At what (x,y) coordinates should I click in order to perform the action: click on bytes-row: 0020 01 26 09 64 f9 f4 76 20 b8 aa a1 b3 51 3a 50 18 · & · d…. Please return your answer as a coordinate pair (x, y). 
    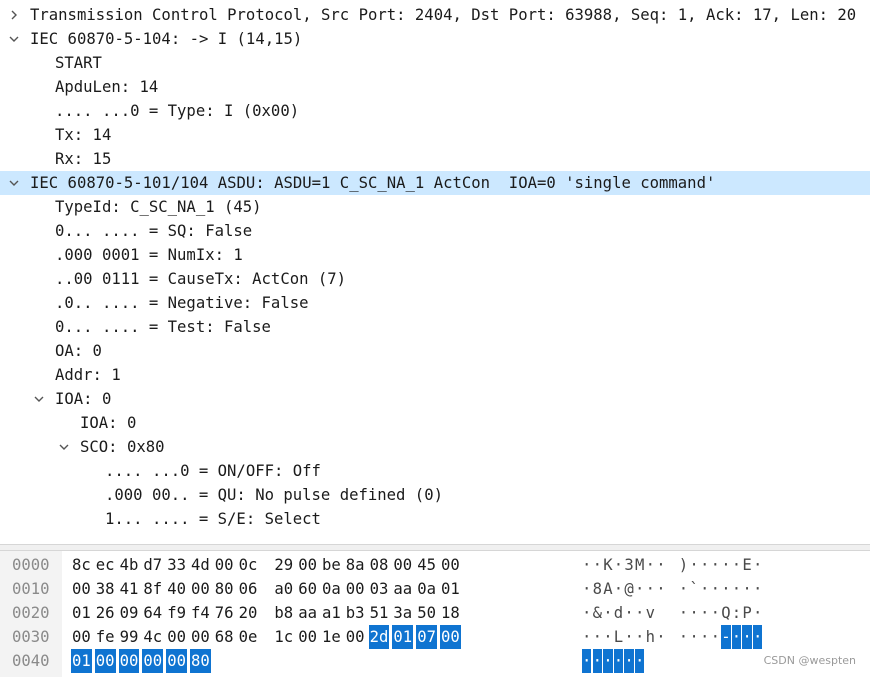
    Looking at the image, I should click on (435, 613).